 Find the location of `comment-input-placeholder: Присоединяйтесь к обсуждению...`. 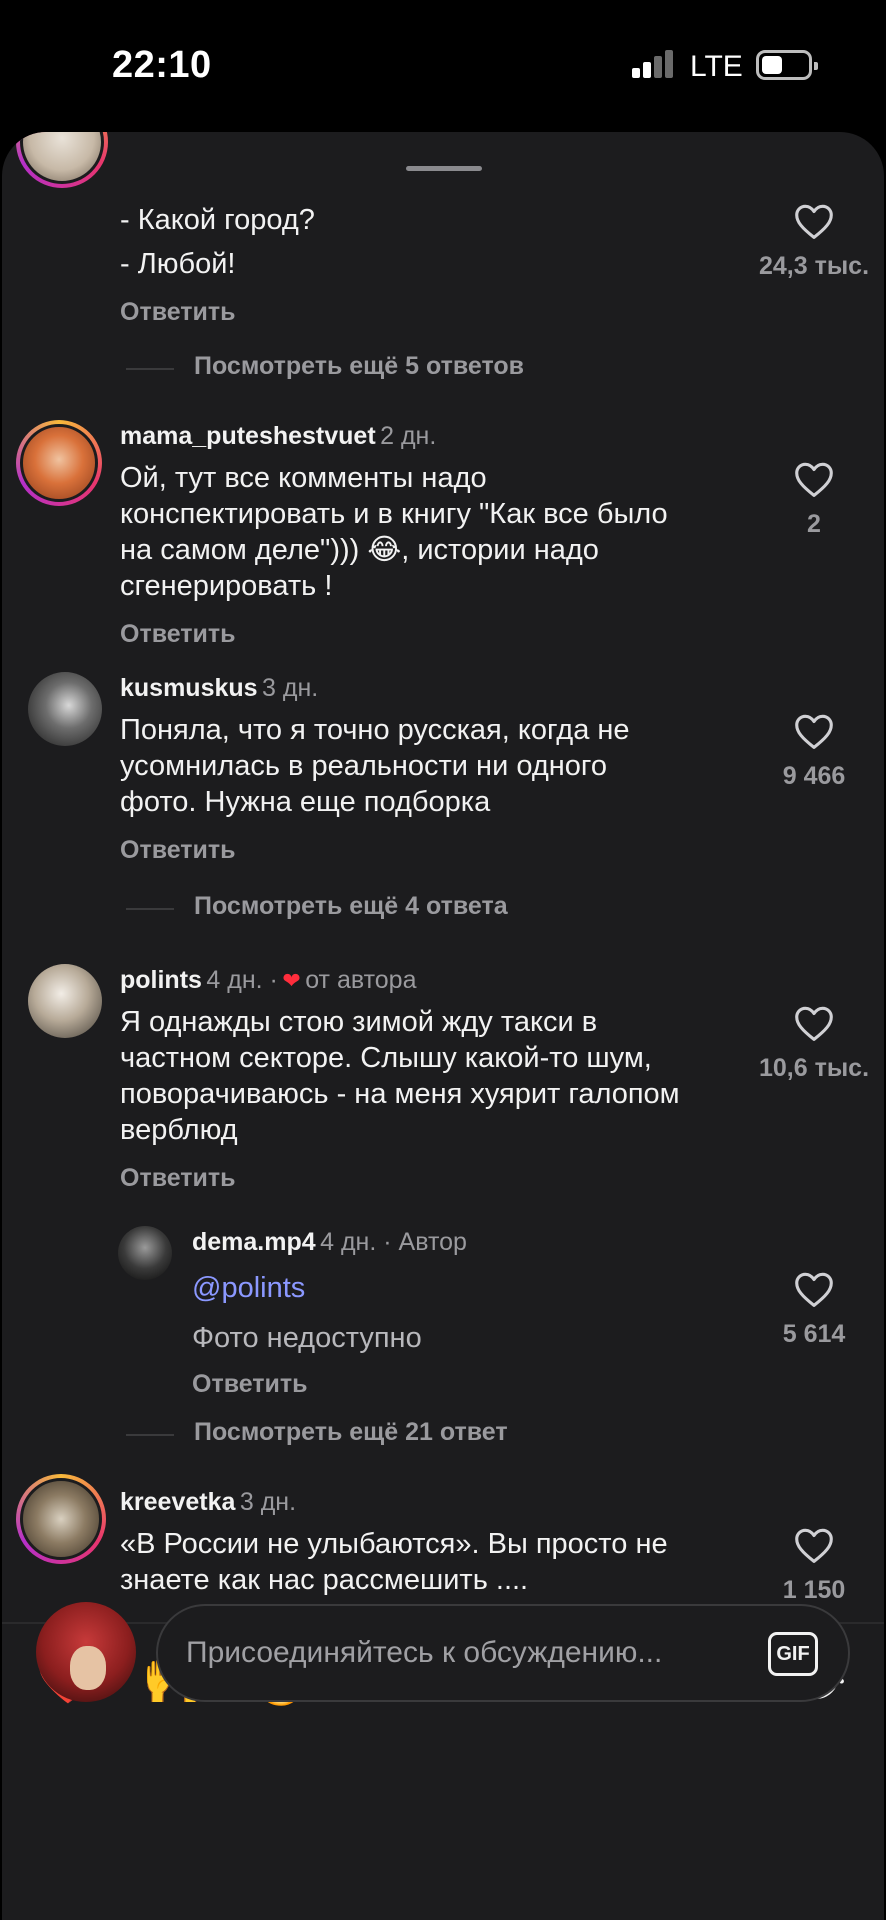

comment-input-placeholder: Присоединяйтесь к обсуждению... is located at coordinates (424, 1652).